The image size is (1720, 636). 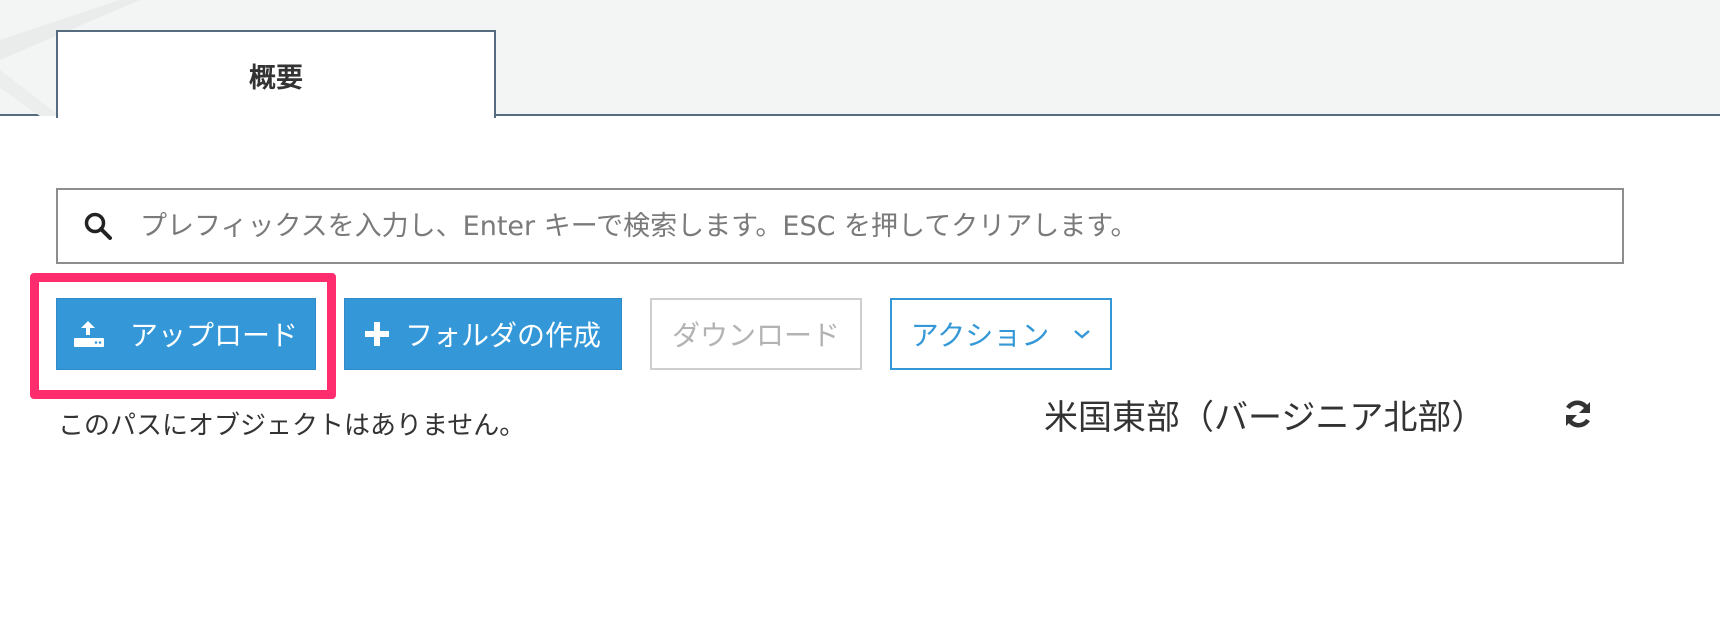 What do you see at coordinates (502, 335) in the screenshot?
I see `create-folder-button-label: フォルダの作成` at bounding box center [502, 335].